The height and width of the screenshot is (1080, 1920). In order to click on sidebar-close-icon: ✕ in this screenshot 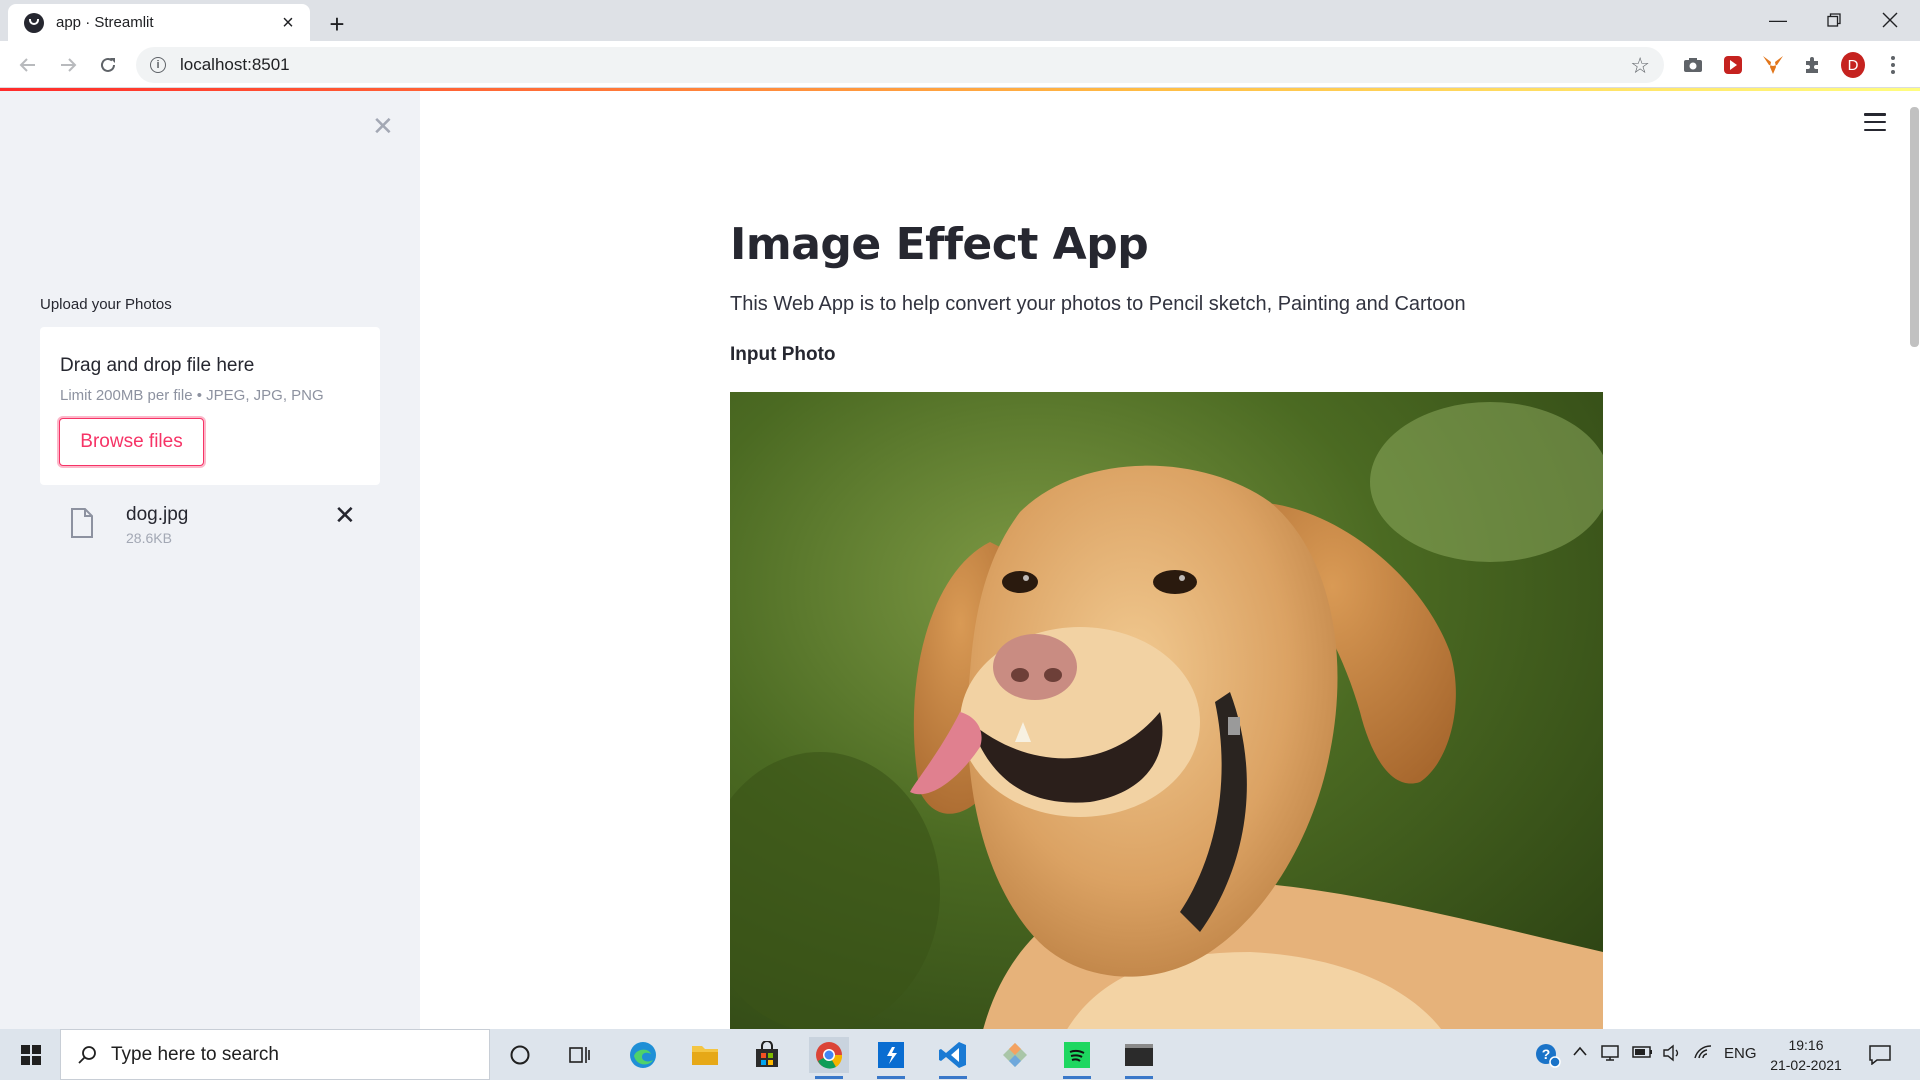, I will do `click(383, 126)`.